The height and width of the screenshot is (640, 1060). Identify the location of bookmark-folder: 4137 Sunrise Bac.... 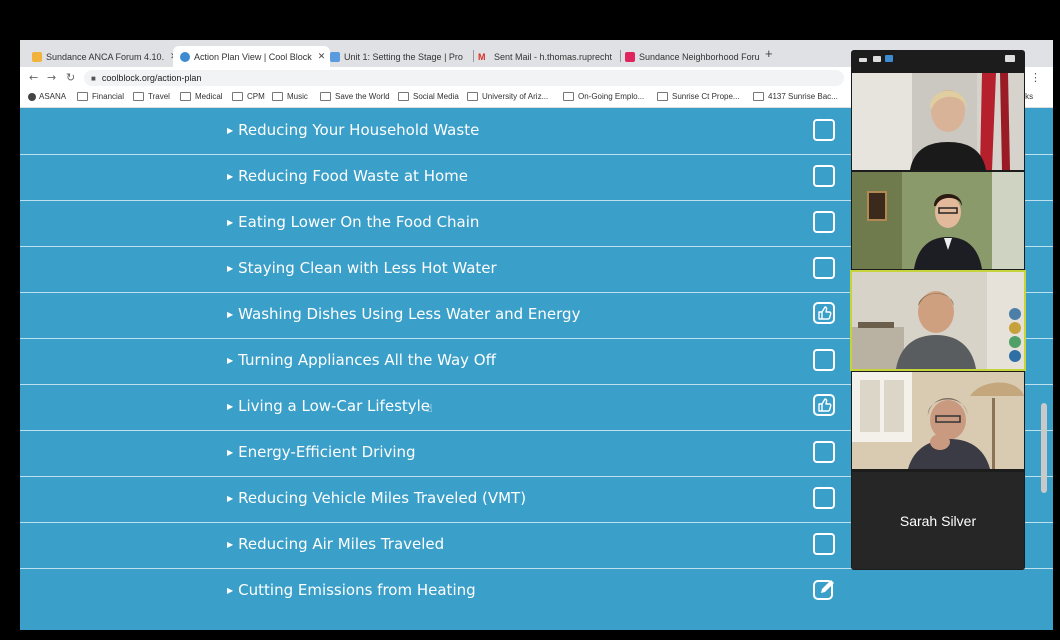
(795, 96).